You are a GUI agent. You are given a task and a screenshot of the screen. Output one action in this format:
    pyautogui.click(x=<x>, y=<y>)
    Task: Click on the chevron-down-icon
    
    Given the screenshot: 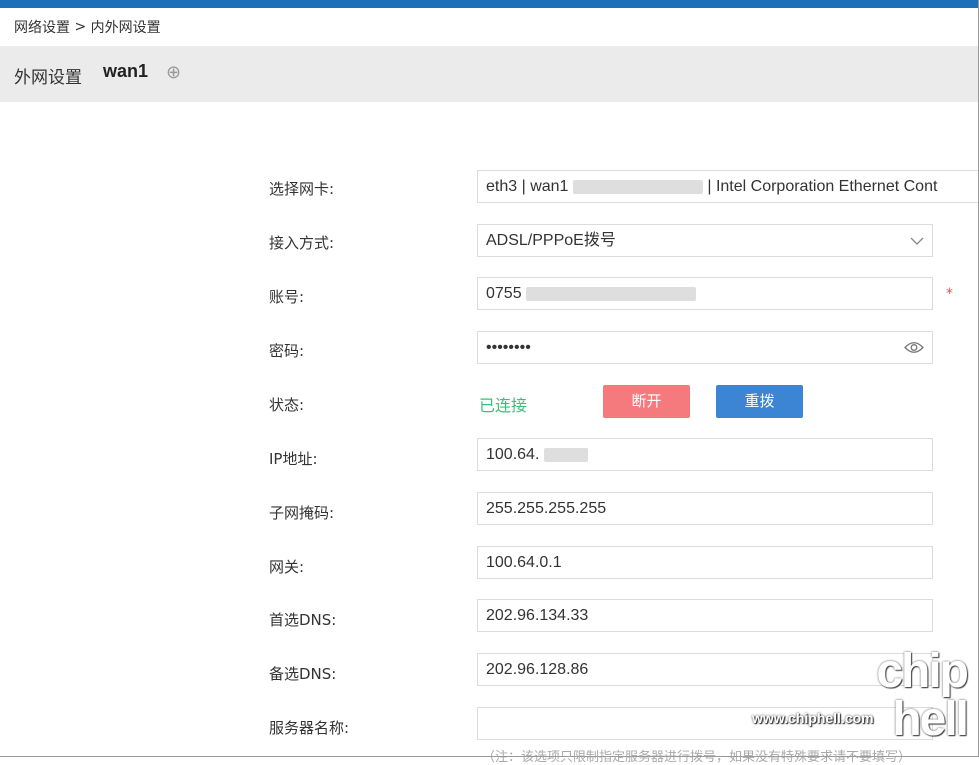 What is the action you would take?
    pyautogui.click(x=917, y=243)
    